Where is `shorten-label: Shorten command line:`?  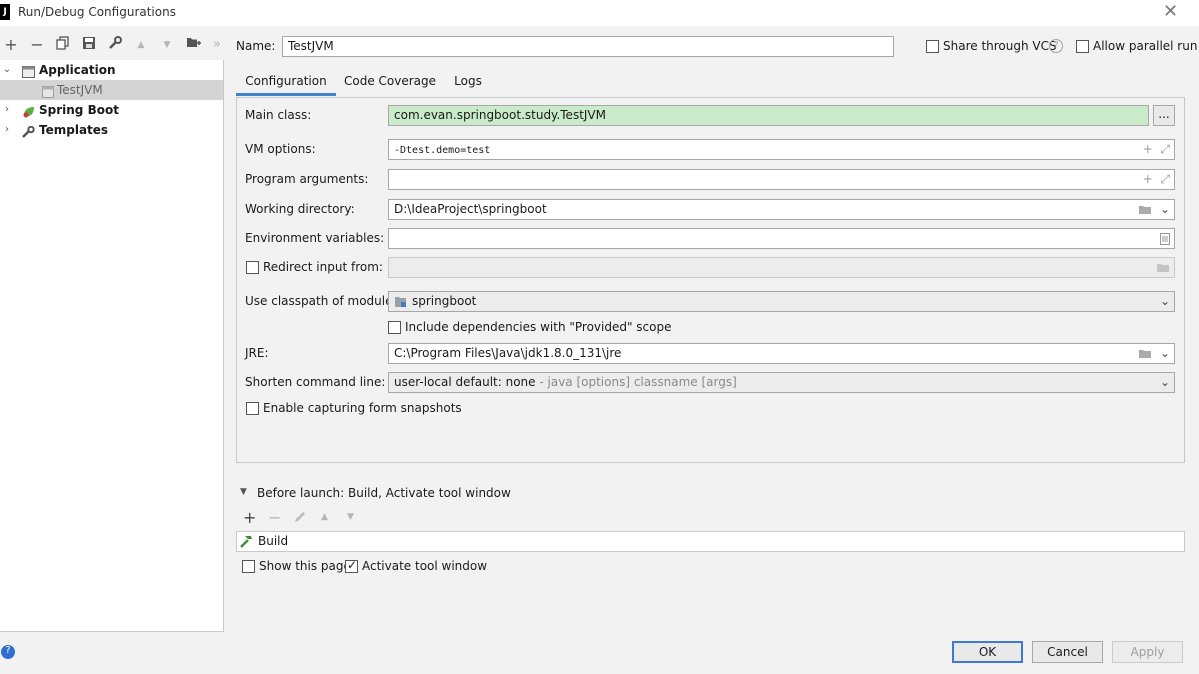 shorten-label: Shorten command line: is located at coordinates (315, 382).